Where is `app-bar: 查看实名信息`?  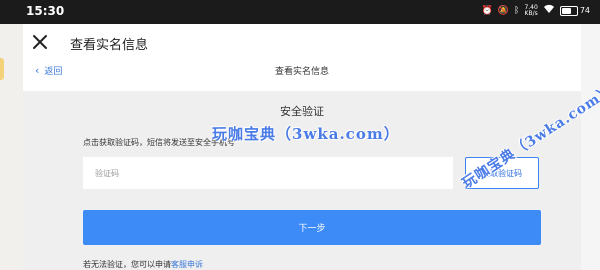 app-bar: 查看实名信息 is located at coordinates (302, 43).